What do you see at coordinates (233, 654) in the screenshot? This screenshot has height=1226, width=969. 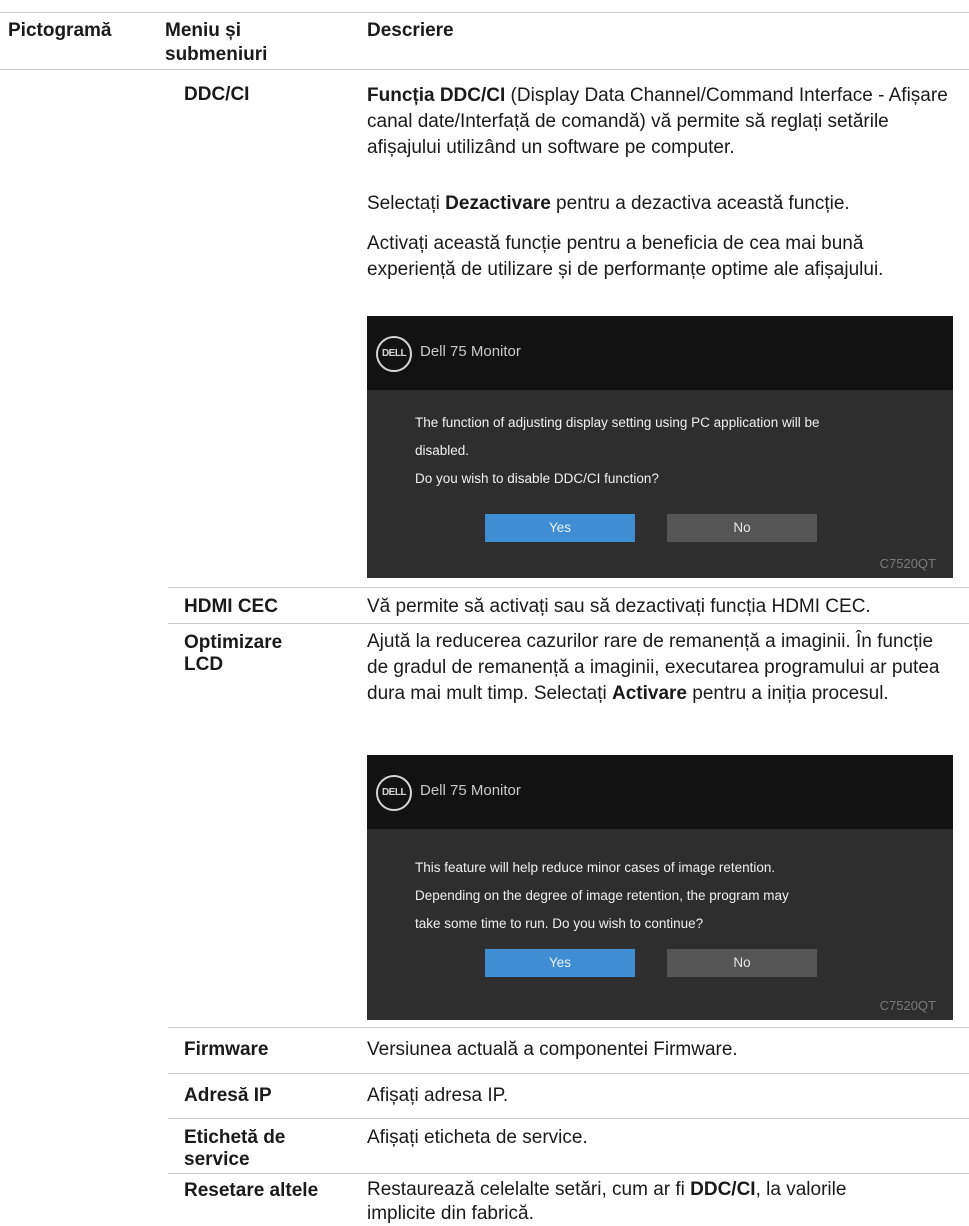 I see `menu-lcd-optimization-label: Optimizare LCD` at bounding box center [233, 654].